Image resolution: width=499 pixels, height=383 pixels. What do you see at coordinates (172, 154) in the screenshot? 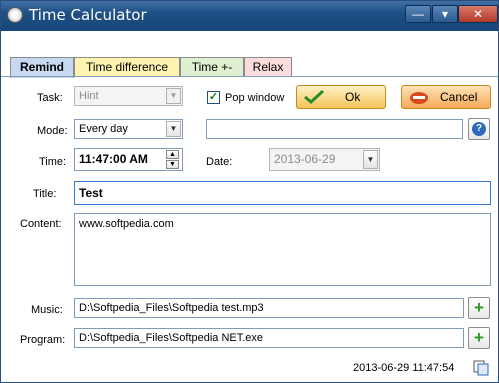
I see `spin-up-icon: ▲` at bounding box center [172, 154].